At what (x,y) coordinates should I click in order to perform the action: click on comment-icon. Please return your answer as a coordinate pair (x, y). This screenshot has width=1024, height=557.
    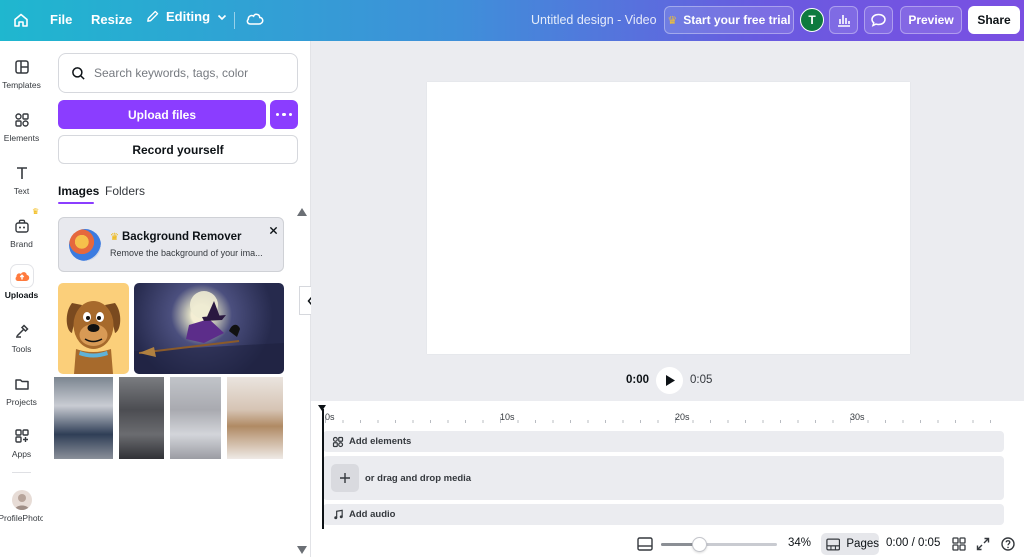
    Looking at the image, I should click on (878, 20).